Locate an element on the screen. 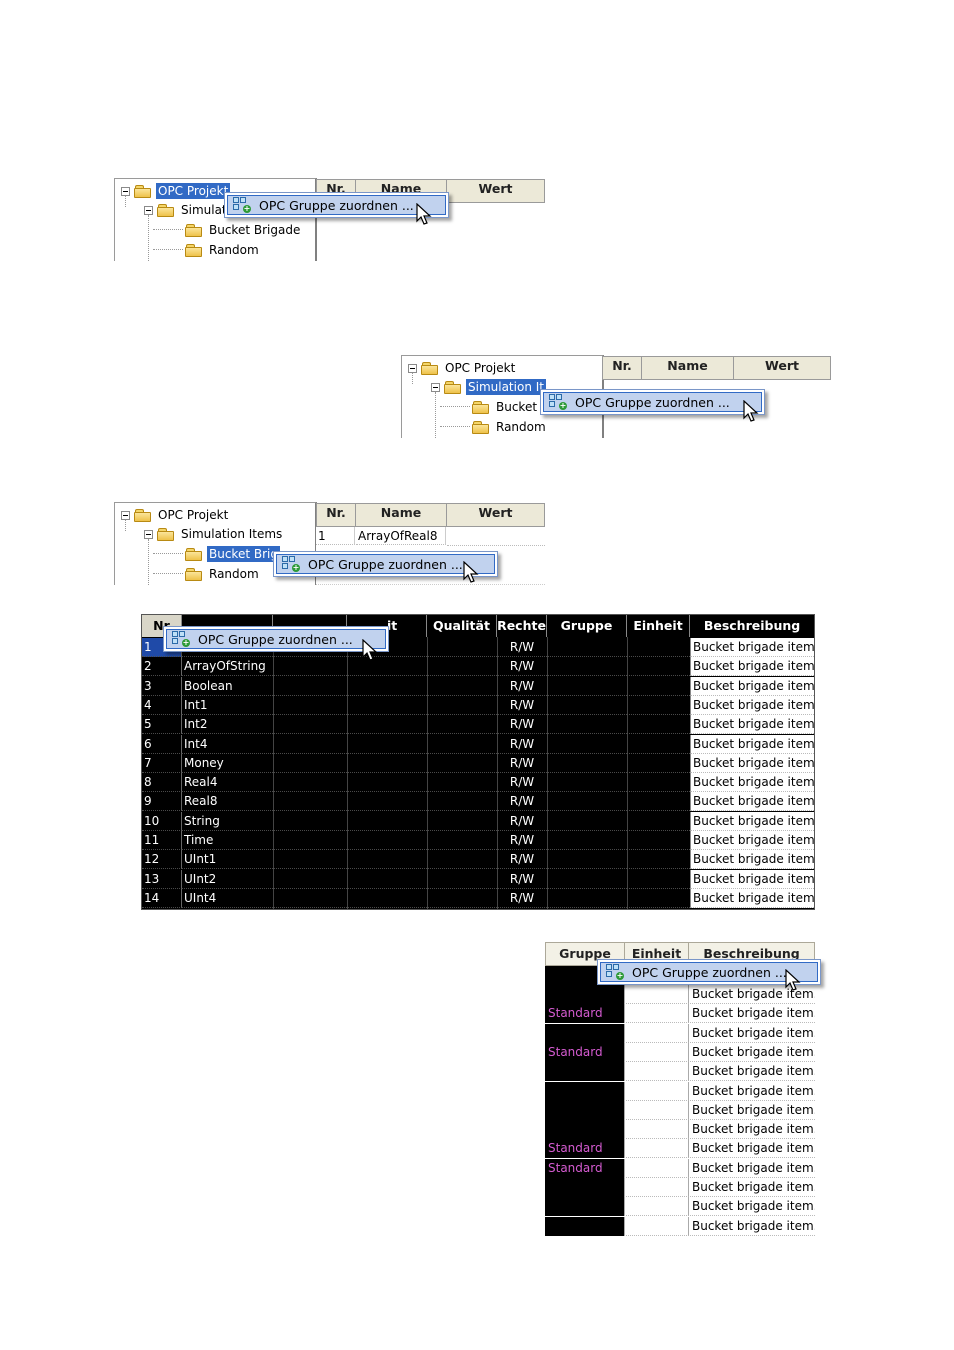 The width and height of the screenshot is (954, 1350). column-header-gruppe: Gruppe is located at coordinates (587, 626).